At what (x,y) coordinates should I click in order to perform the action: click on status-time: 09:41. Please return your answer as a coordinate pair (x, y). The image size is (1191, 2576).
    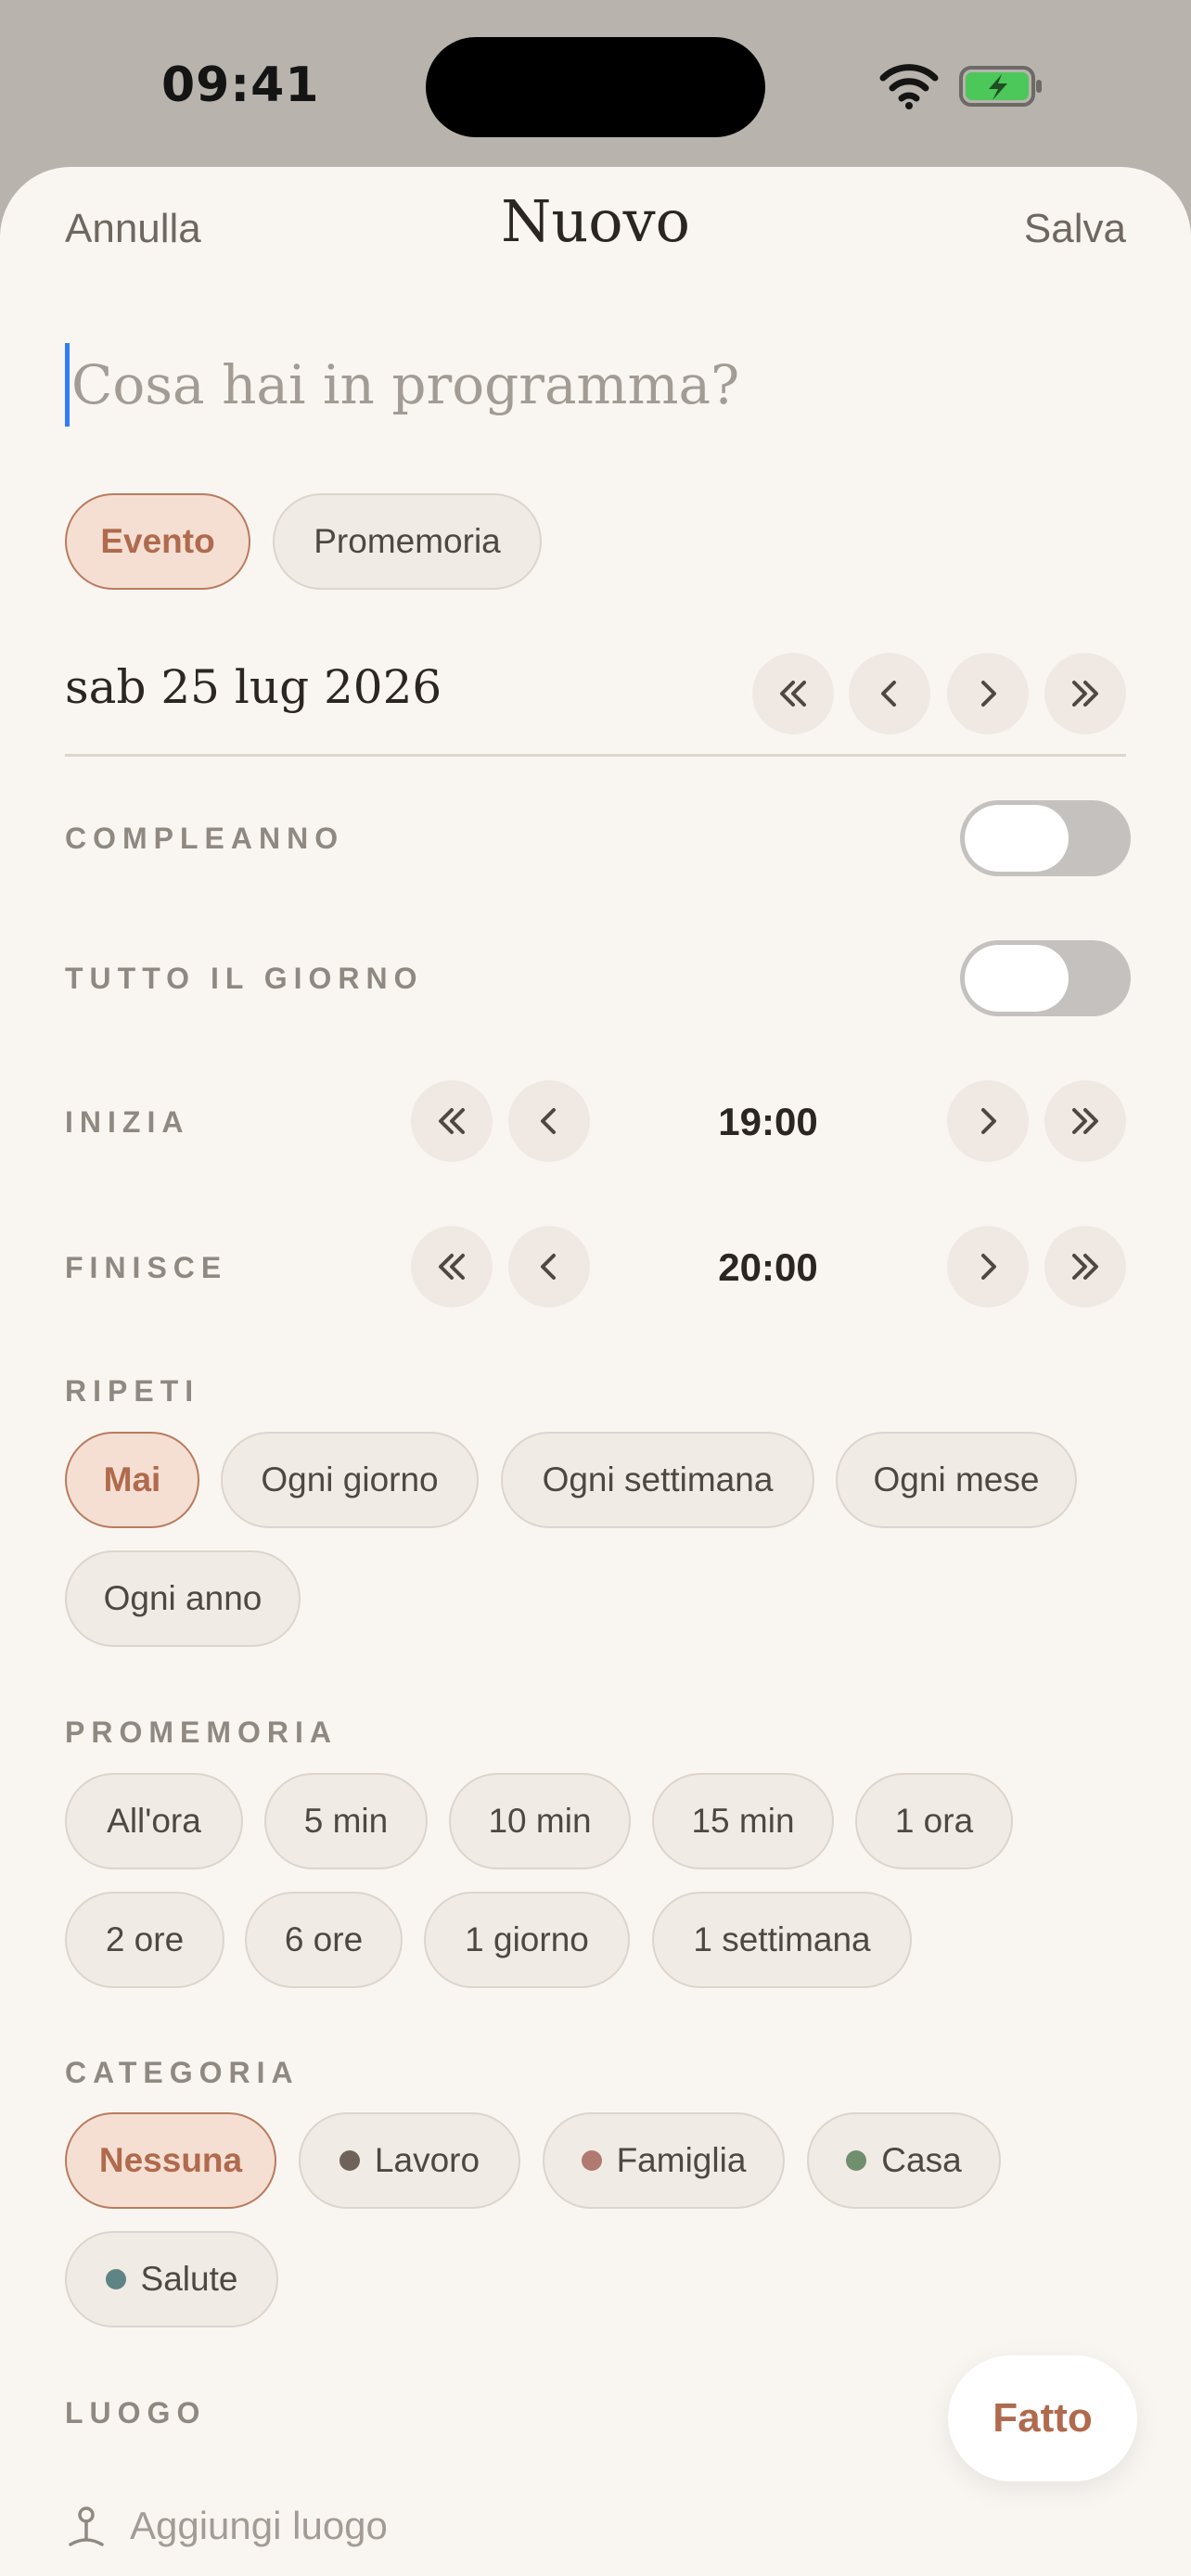
    Looking at the image, I should click on (240, 85).